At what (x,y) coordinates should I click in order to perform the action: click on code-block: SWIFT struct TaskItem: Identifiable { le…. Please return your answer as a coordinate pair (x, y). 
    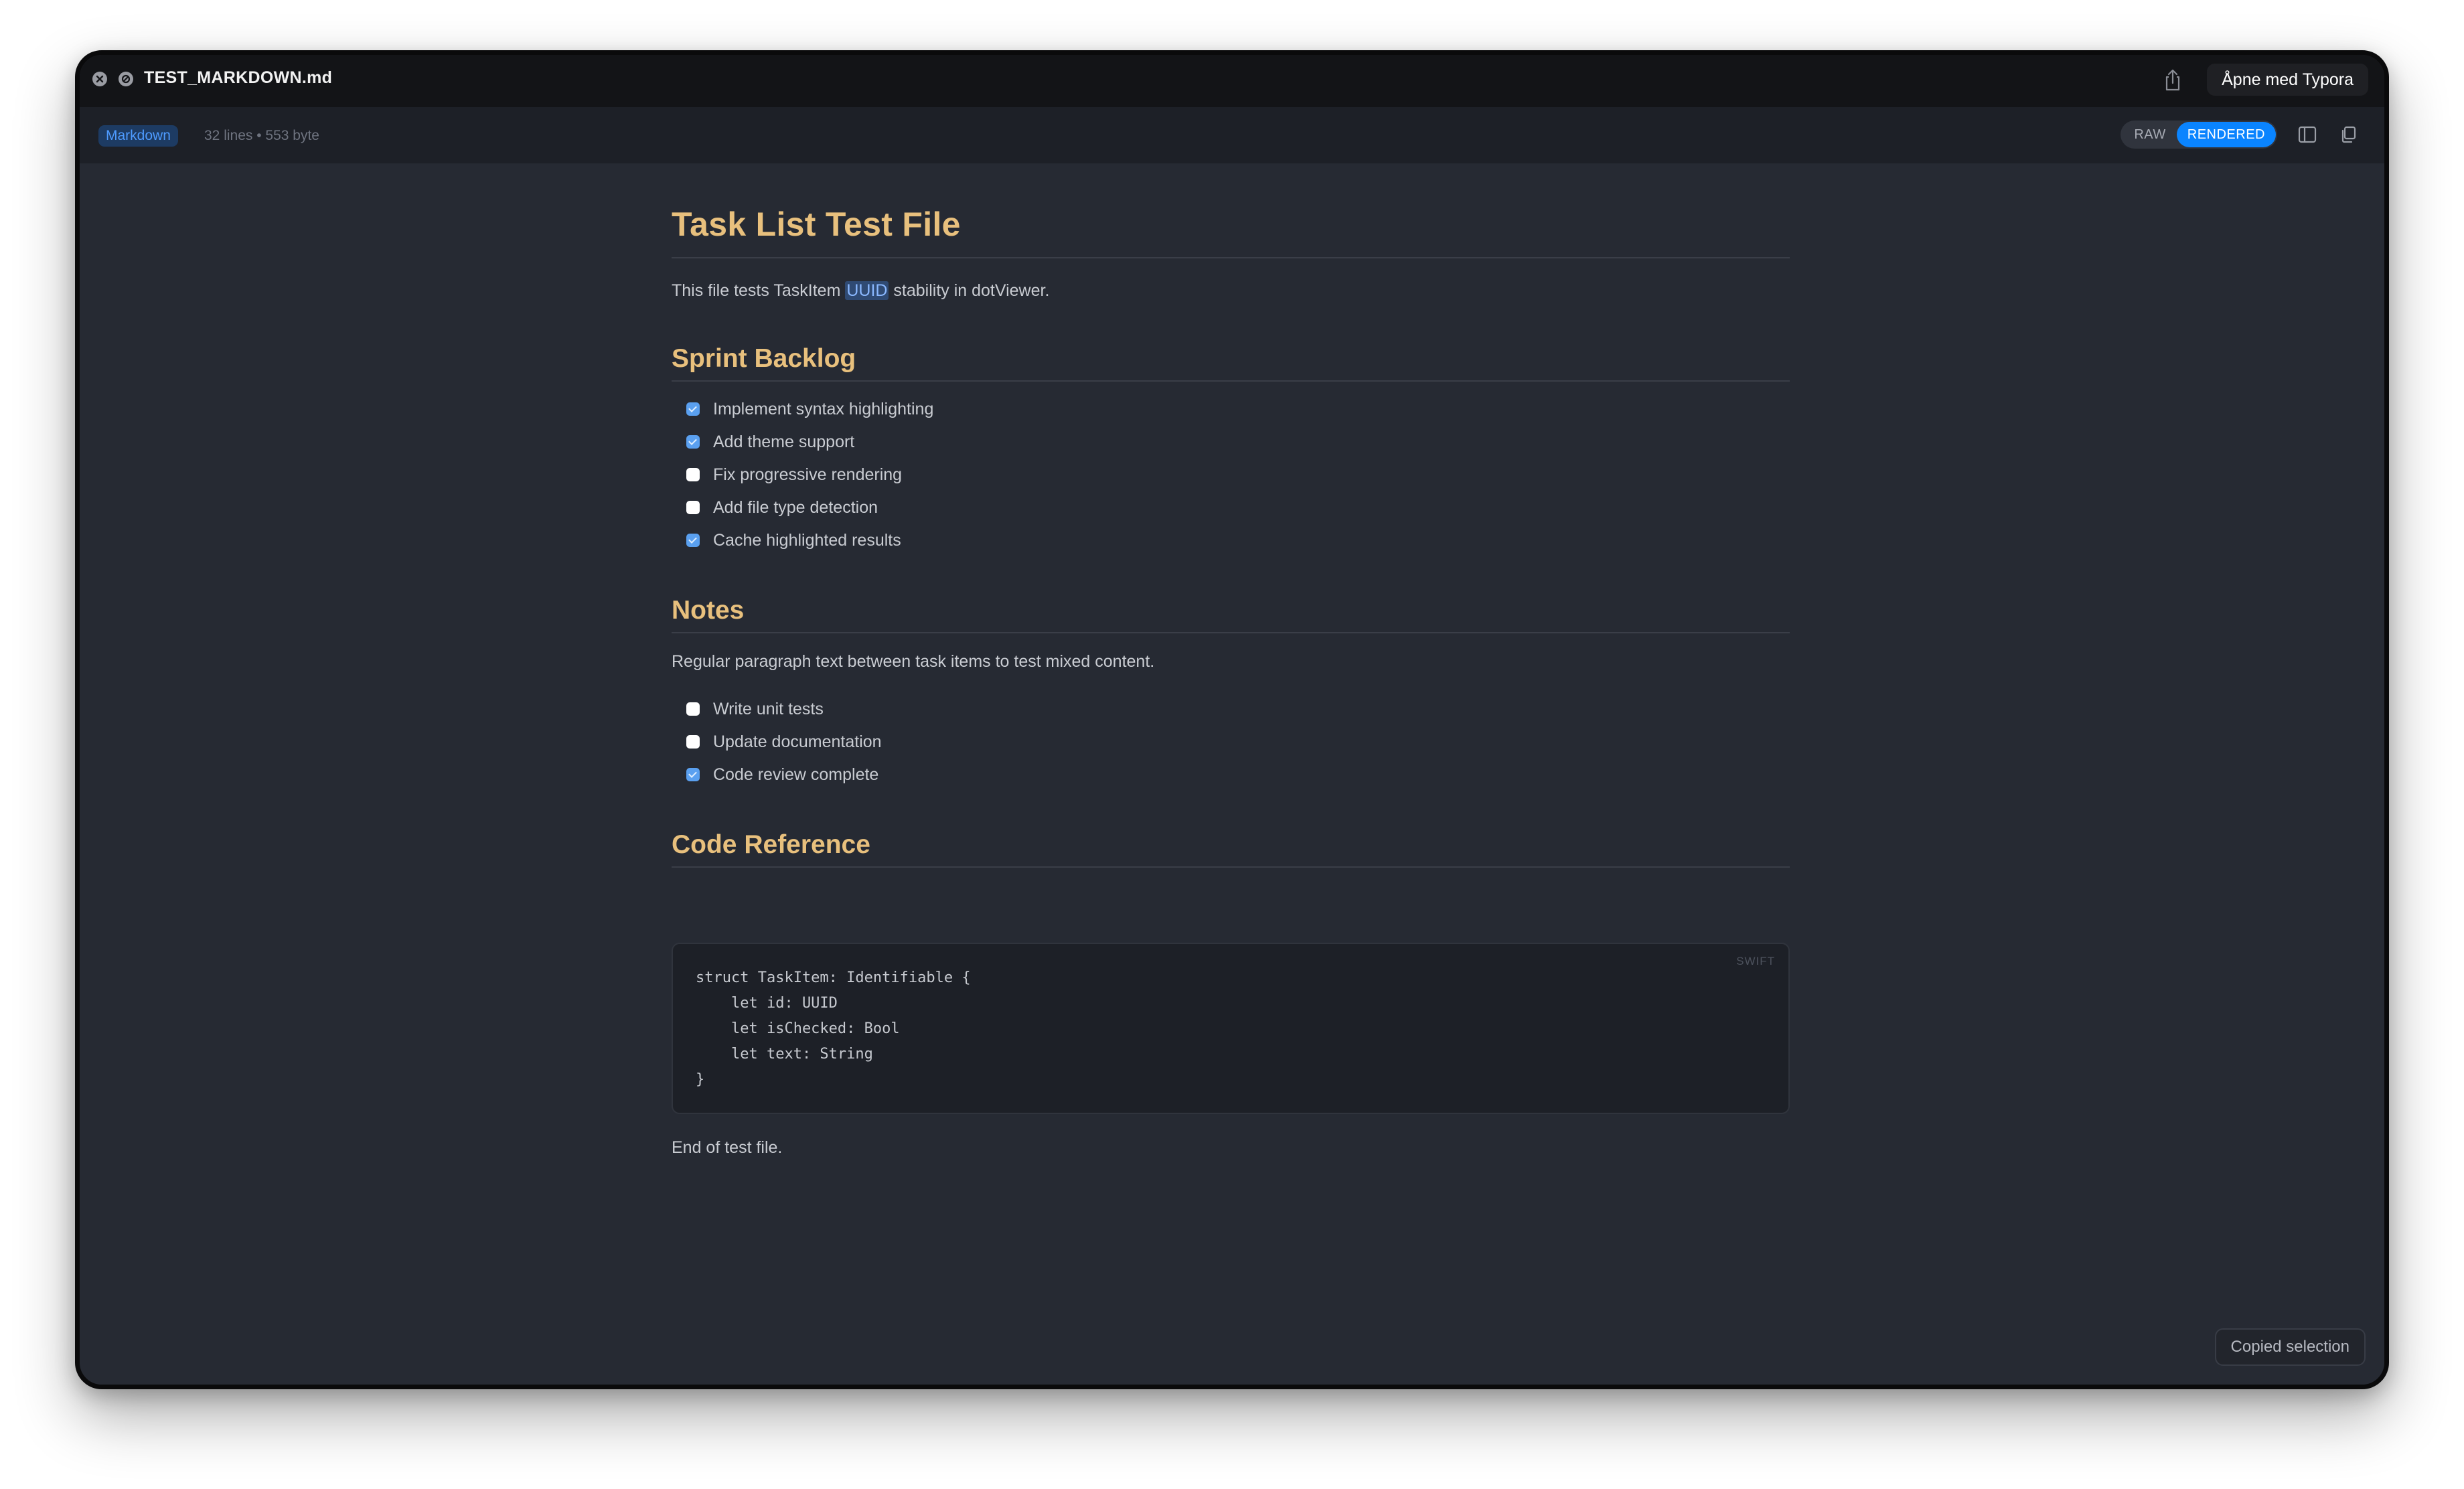
    Looking at the image, I should click on (1231, 1028).